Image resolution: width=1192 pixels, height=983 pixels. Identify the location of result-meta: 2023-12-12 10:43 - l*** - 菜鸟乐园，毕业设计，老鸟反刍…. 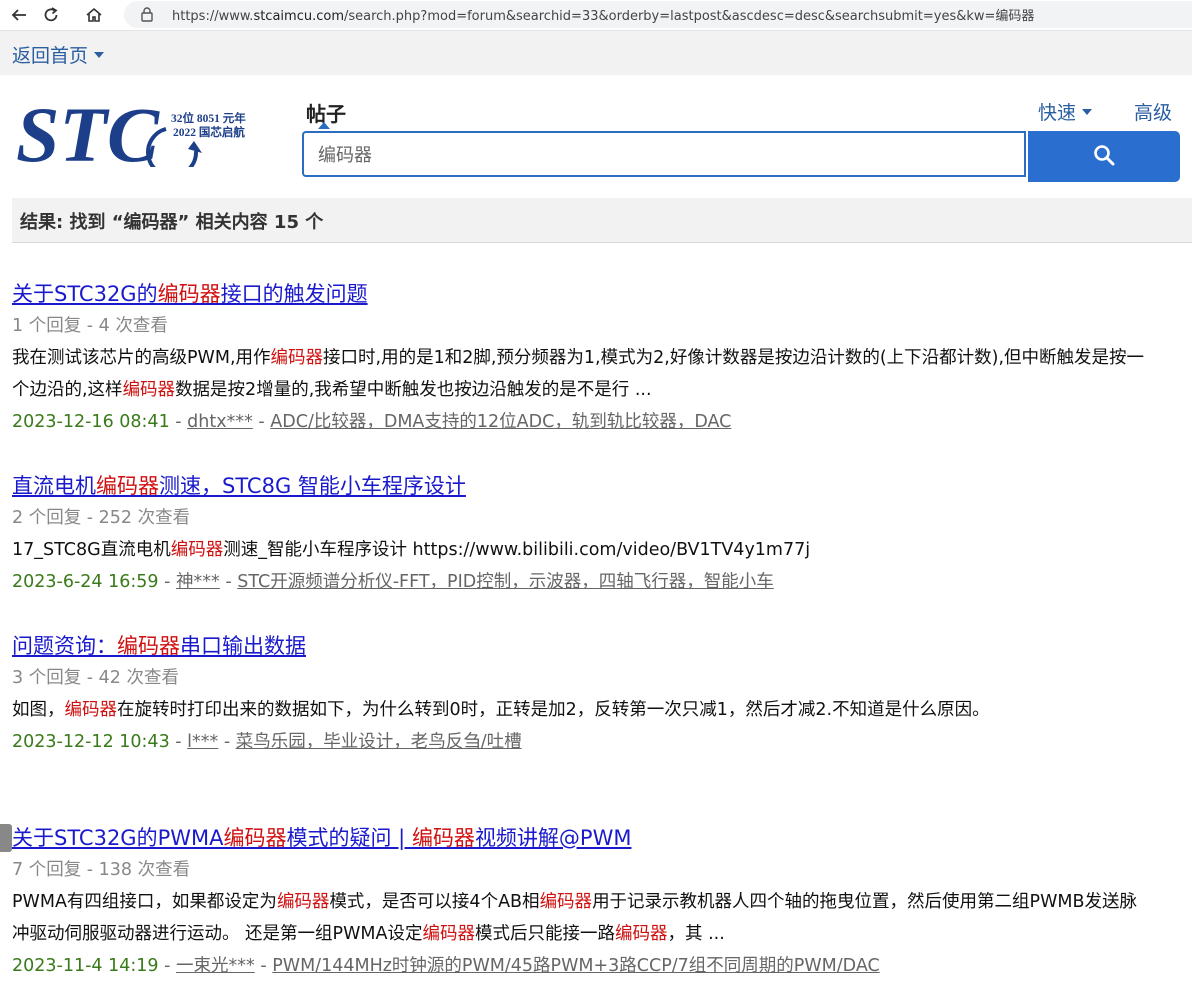
(267, 742).